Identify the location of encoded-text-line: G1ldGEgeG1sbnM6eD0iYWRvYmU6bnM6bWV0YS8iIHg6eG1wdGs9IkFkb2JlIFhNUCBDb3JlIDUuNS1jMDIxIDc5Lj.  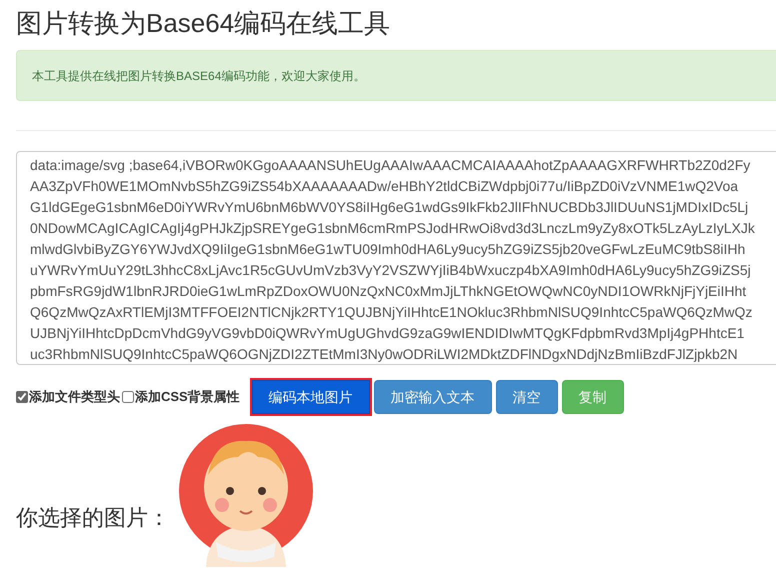
(389, 207).